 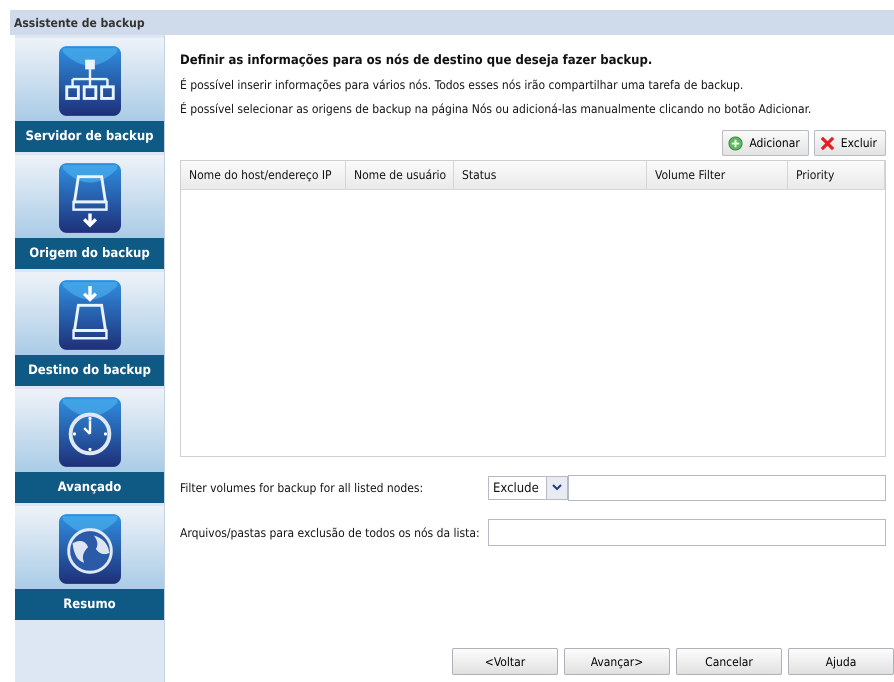 I want to click on step-tab: Servidor de backup, so click(x=89, y=136).